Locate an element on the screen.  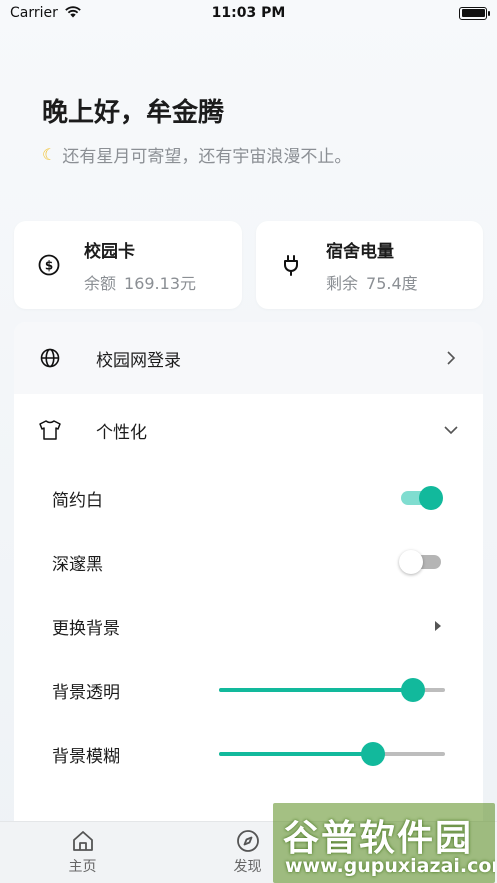
dorm-power-value: 75.4度 is located at coordinates (392, 283).